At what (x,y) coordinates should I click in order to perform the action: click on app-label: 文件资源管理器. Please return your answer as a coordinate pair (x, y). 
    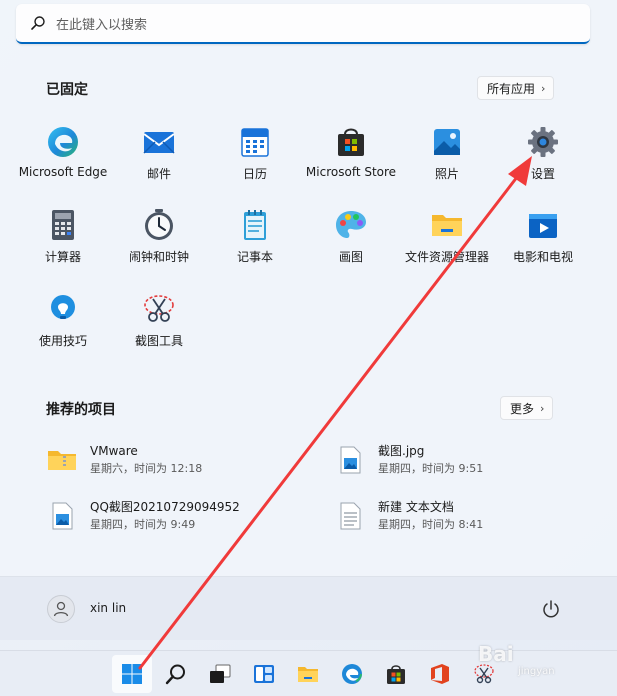
    Looking at the image, I should click on (446, 257).